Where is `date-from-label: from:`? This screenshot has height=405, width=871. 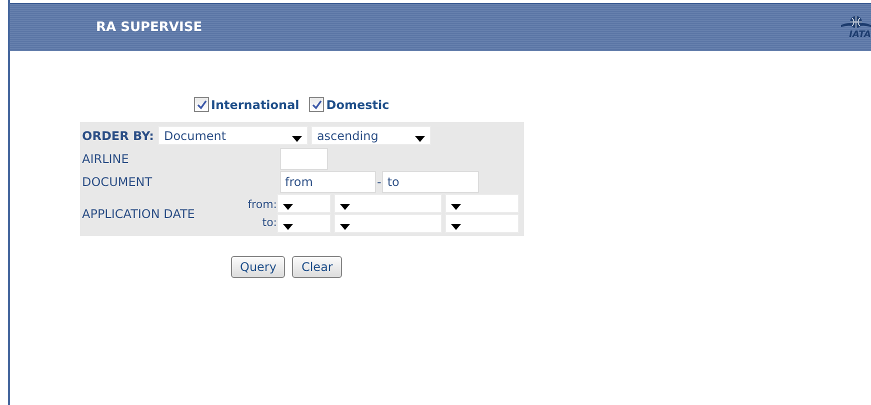 date-from-label: from: is located at coordinates (262, 204).